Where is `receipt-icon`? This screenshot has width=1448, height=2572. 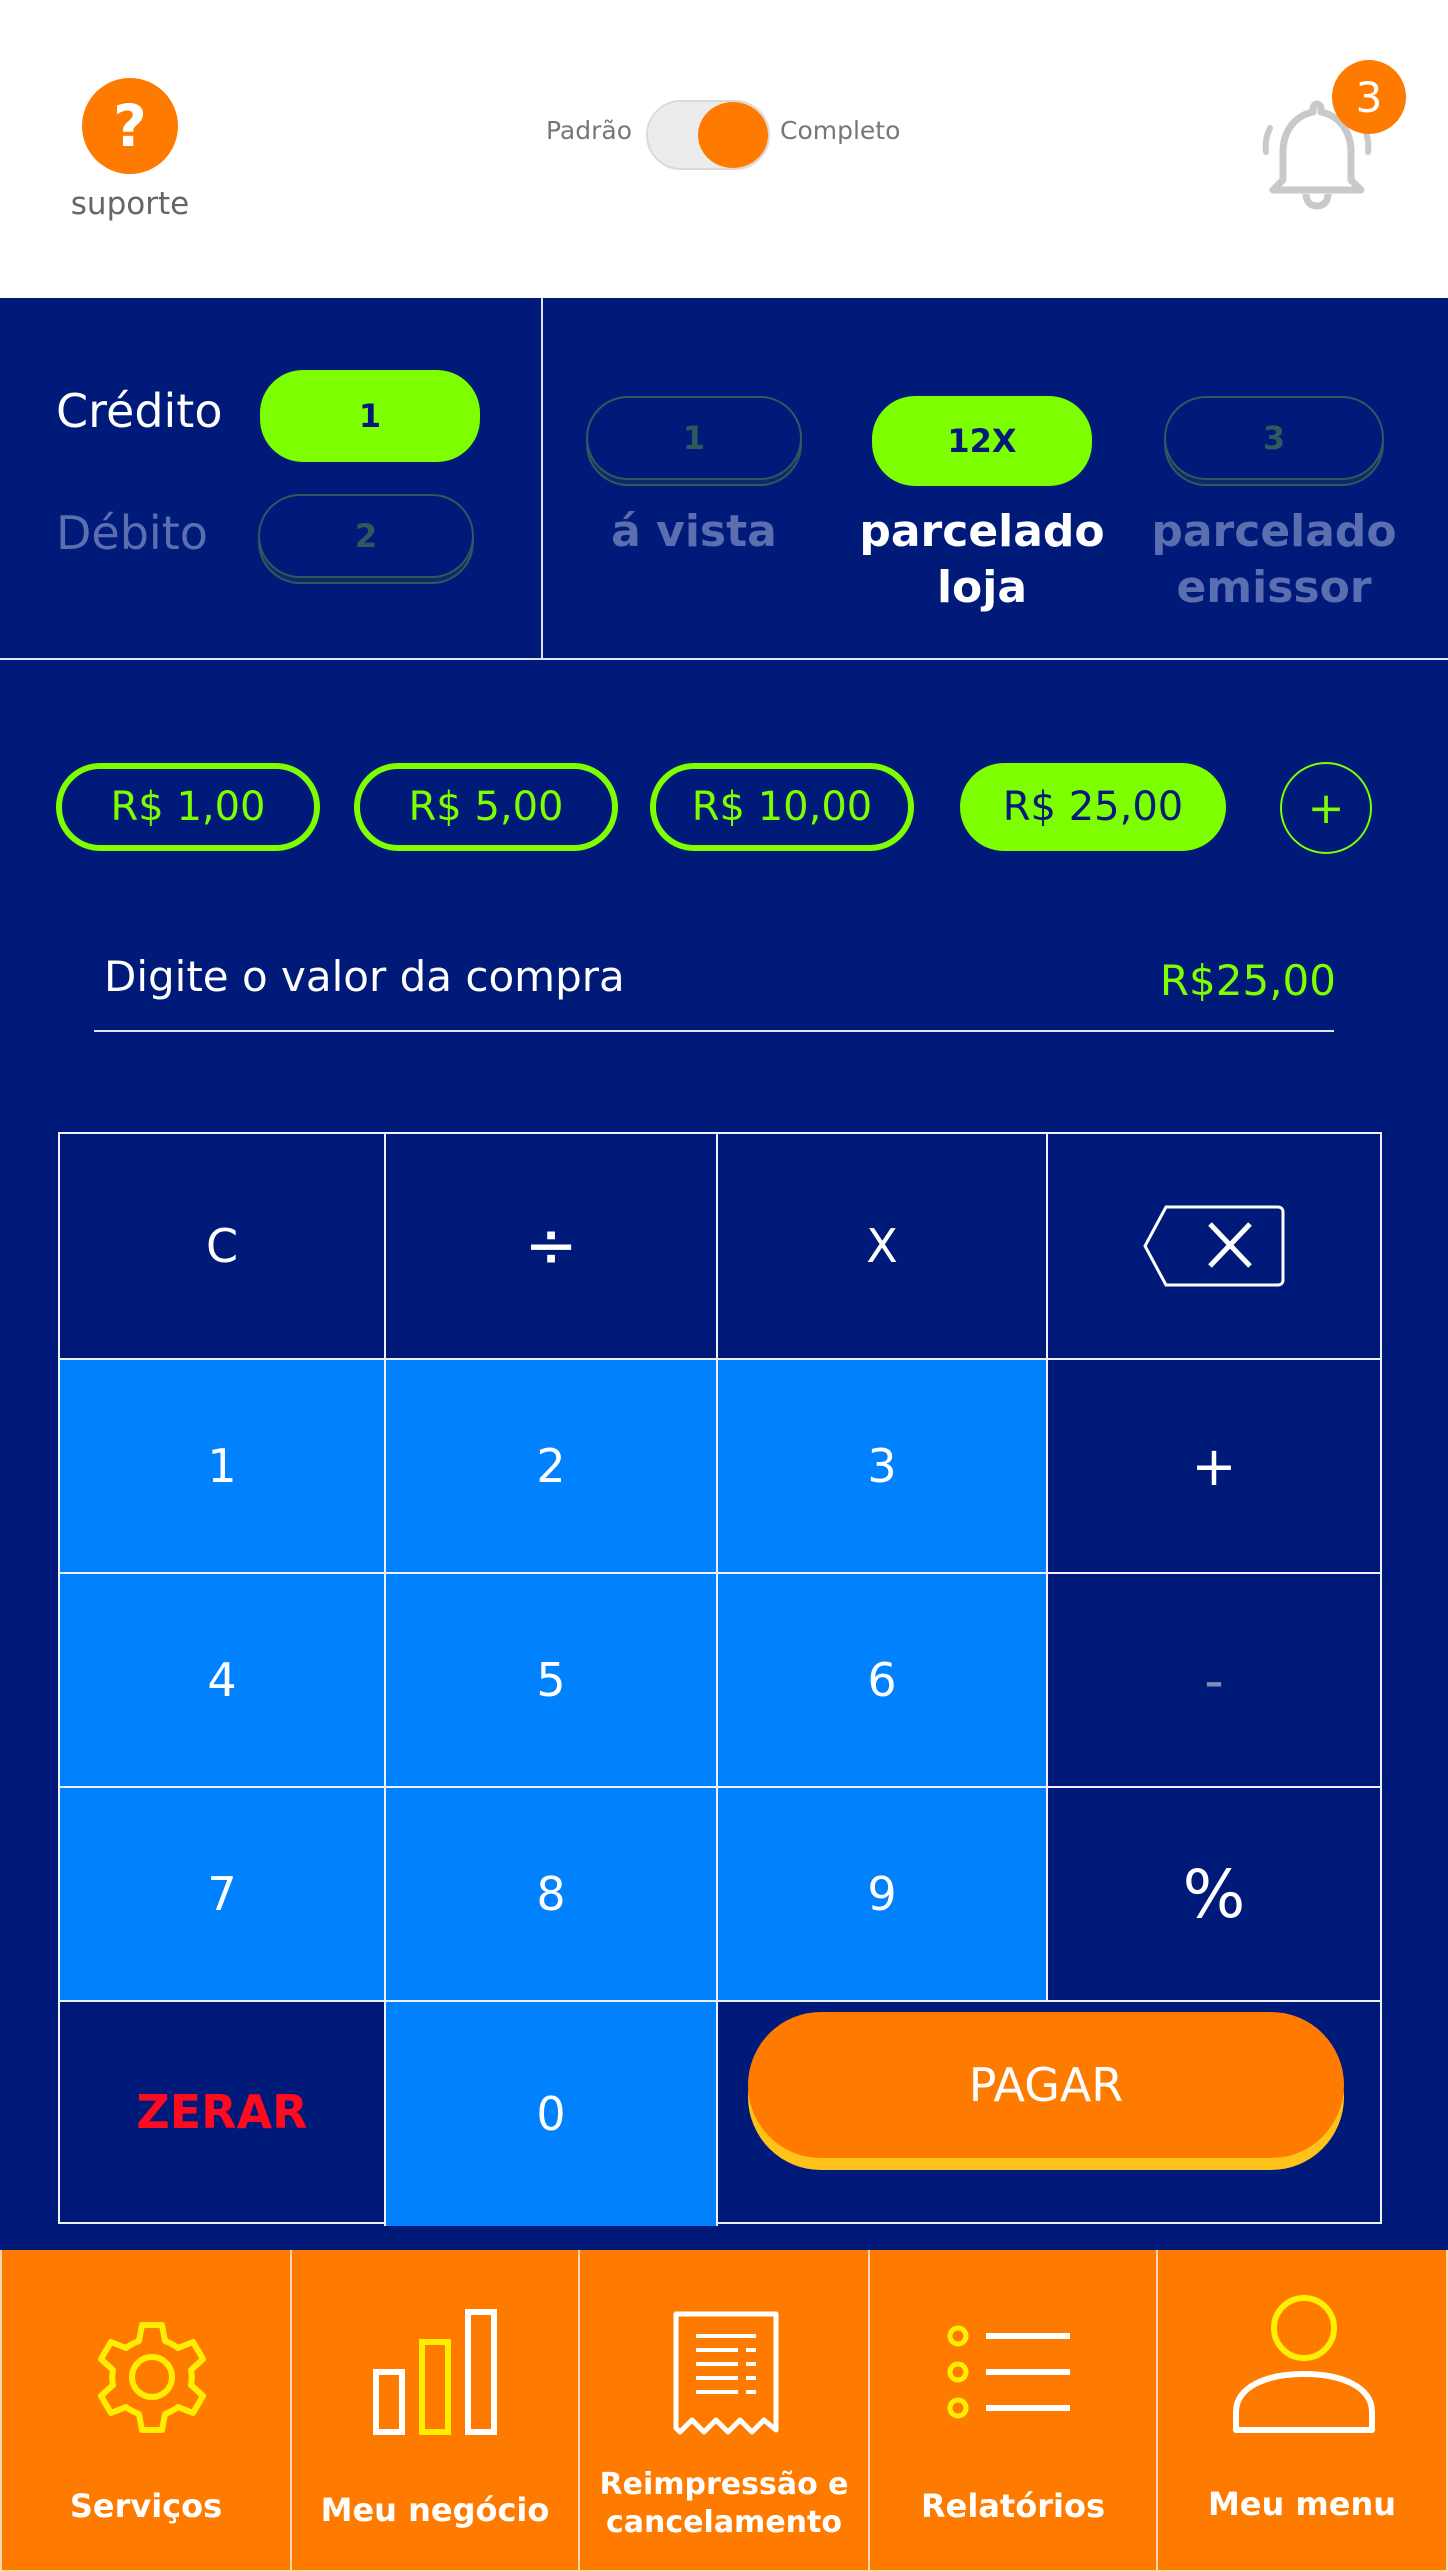
receipt-icon is located at coordinates (726, 2373).